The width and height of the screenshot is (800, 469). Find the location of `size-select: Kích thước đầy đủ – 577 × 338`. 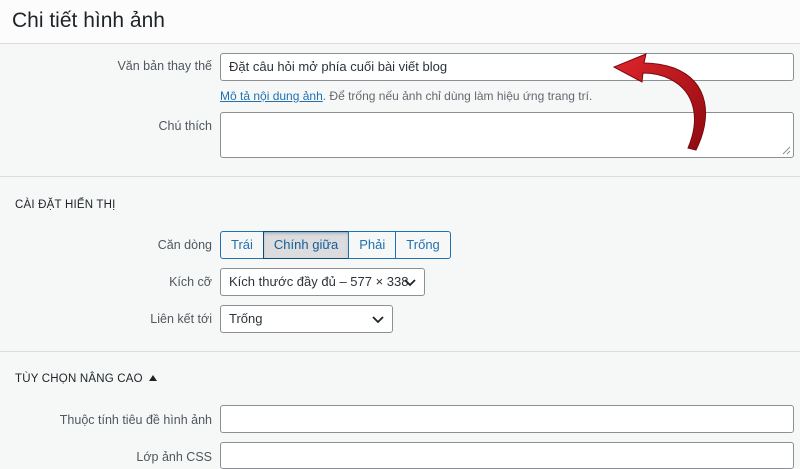

size-select: Kích thước đầy đủ – 577 × 338 is located at coordinates (322, 282).